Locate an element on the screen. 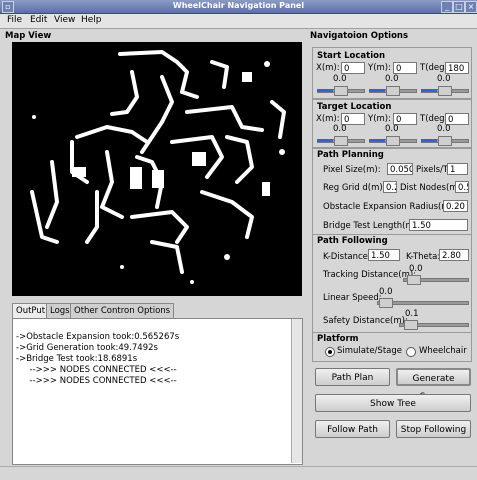  start-y-readout: 0.0 is located at coordinates (392, 79).